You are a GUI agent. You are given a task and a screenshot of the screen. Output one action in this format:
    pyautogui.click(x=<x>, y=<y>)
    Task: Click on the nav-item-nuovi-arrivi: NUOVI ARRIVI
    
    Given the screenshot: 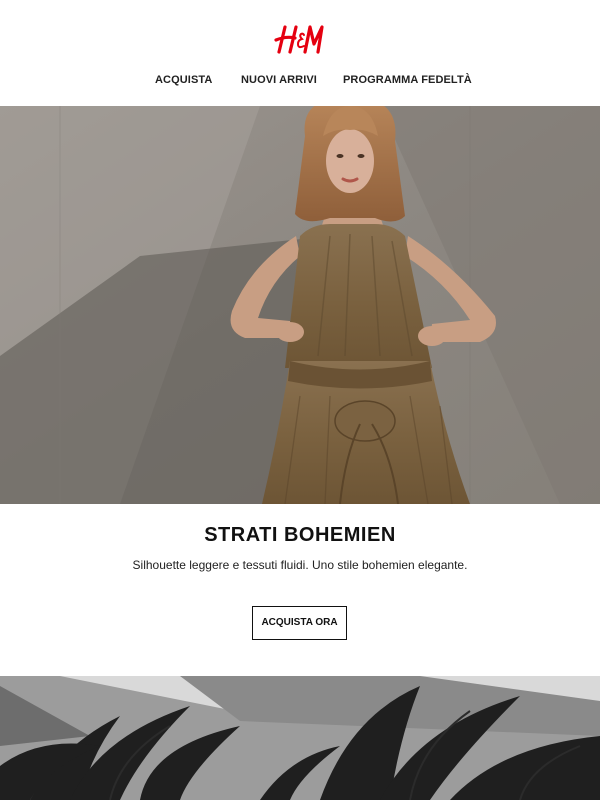 What is the action you would take?
    pyautogui.click(x=279, y=80)
    